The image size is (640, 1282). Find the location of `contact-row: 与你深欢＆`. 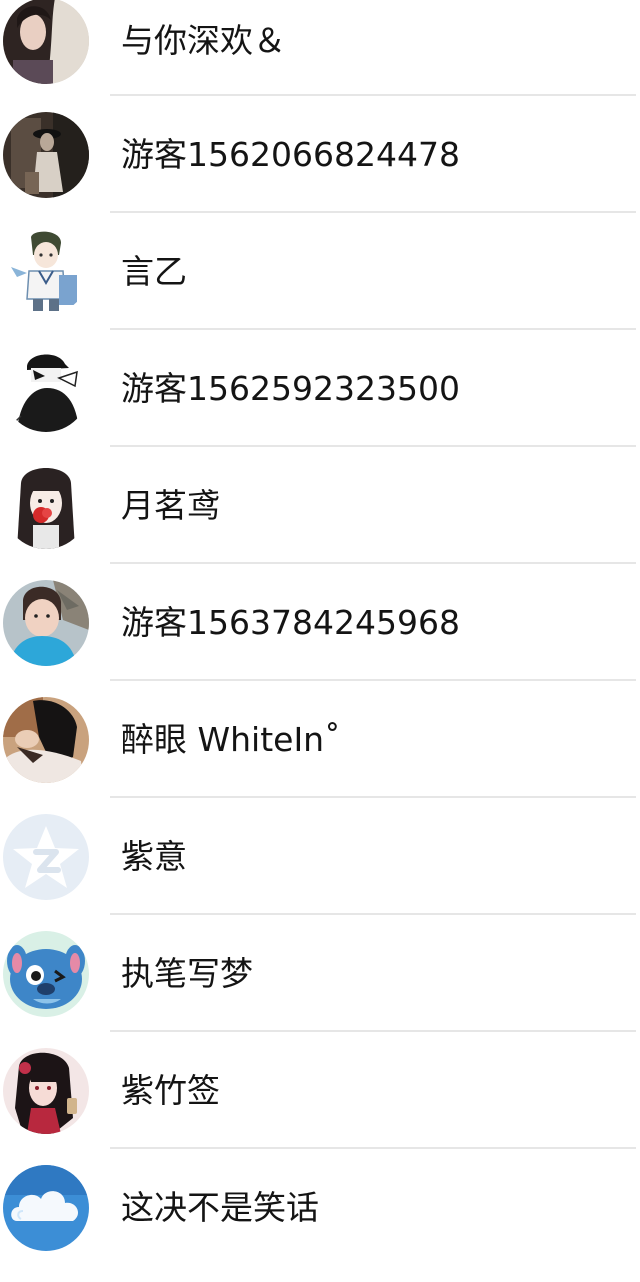

contact-row: 与你深欢＆ is located at coordinates (320, 57).